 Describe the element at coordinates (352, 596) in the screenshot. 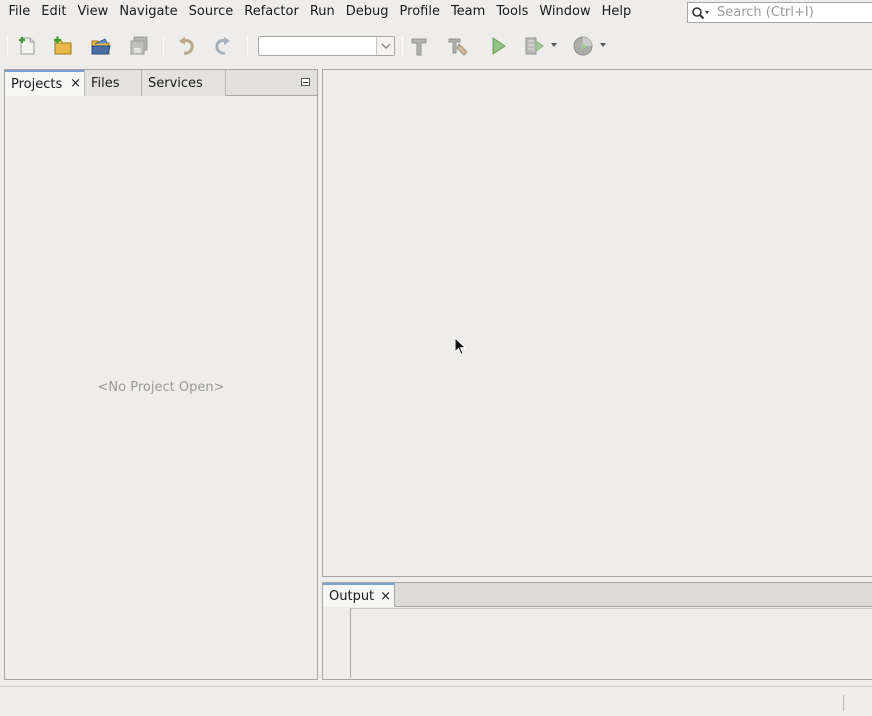

I see `tab-label: Output` at that location.